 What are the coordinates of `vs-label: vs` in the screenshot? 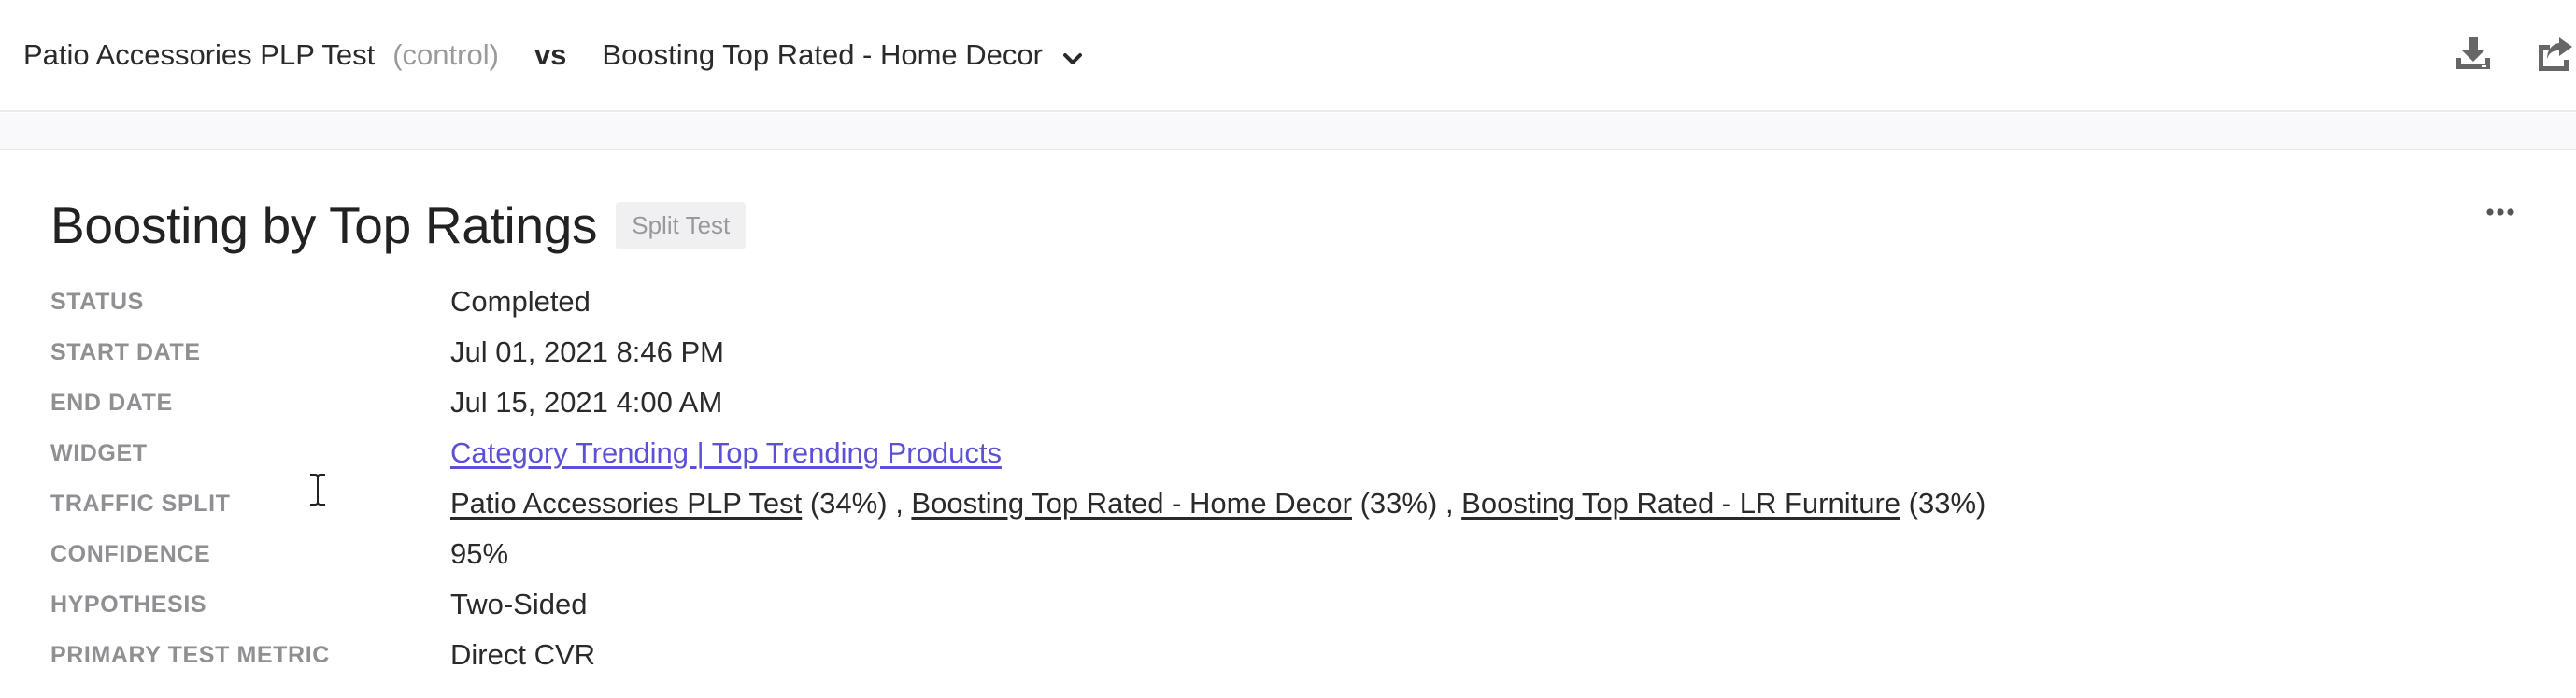 It's located at (550, 54).